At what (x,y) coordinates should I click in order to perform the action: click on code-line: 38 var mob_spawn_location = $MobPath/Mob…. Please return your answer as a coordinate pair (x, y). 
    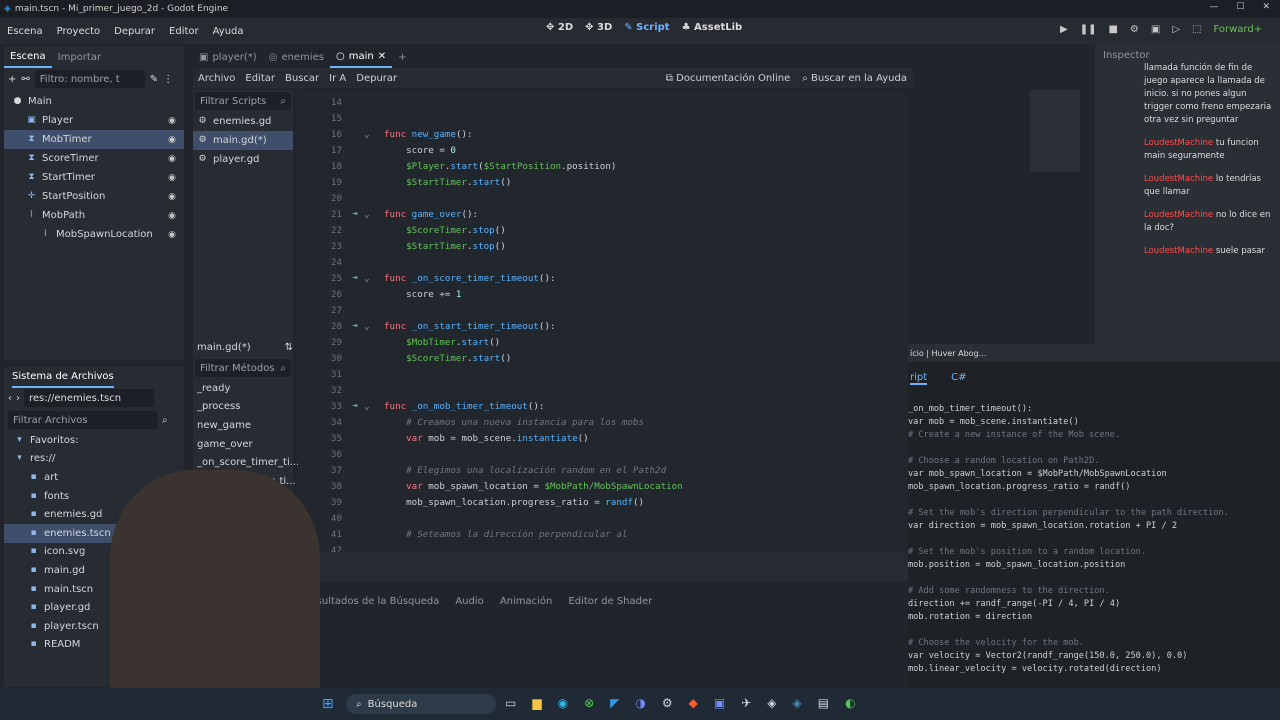
    Looking at the image, I should click on (598, 486).